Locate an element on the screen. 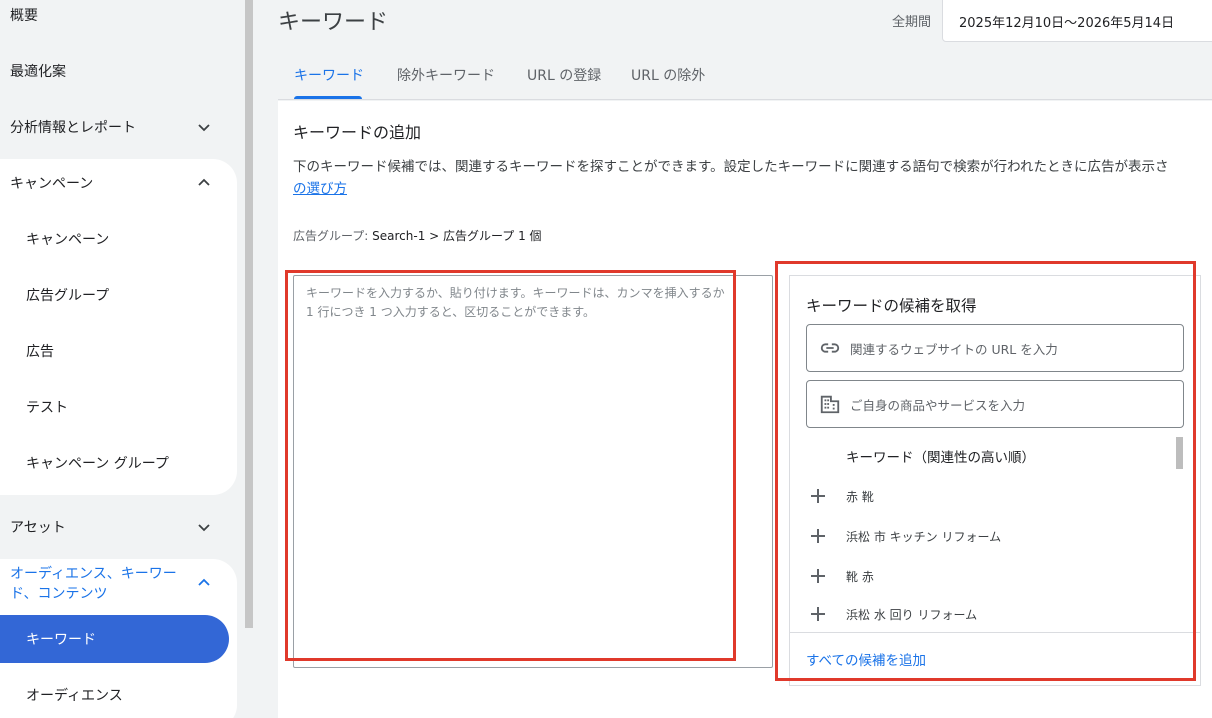  suggestion-keyword: 靴 赤 is located at coordinates (860, 576).